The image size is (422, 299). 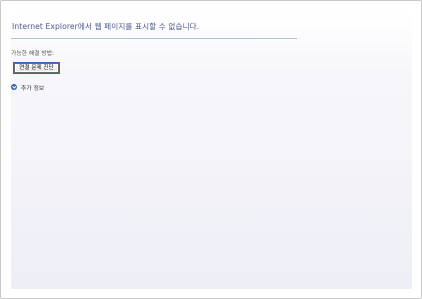 I want to click on diagnose-connection-button: 연결 문제 진단, so click(x=36, y=68).